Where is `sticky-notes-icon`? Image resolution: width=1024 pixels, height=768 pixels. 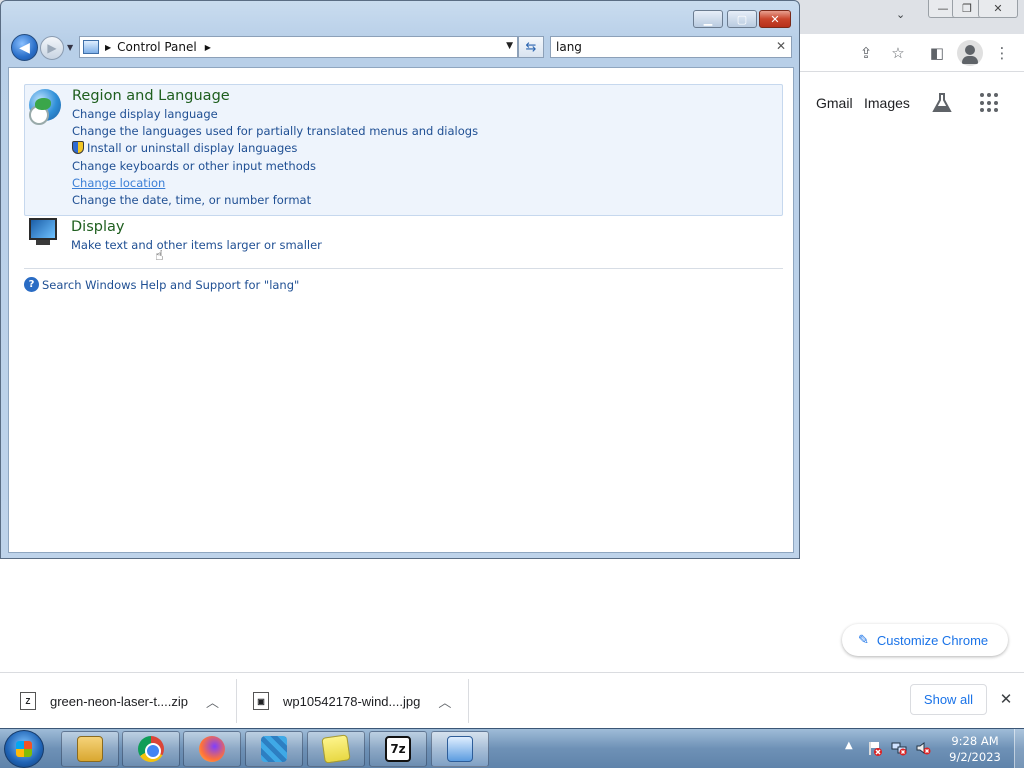
sticky-notes-icon is located at coordinates (336, 749).